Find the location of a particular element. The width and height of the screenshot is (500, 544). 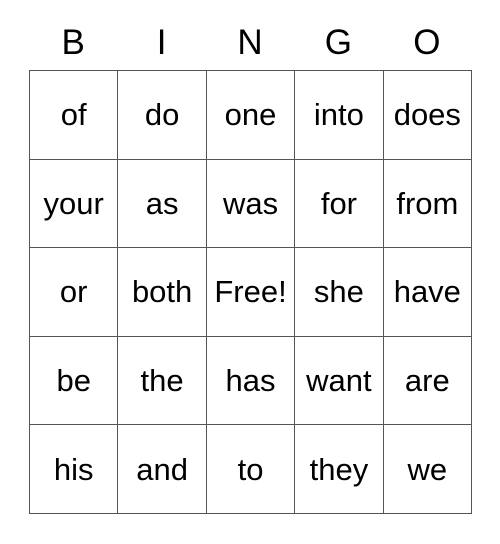

table-row: of do one into does is located at coordinates (251, 115).